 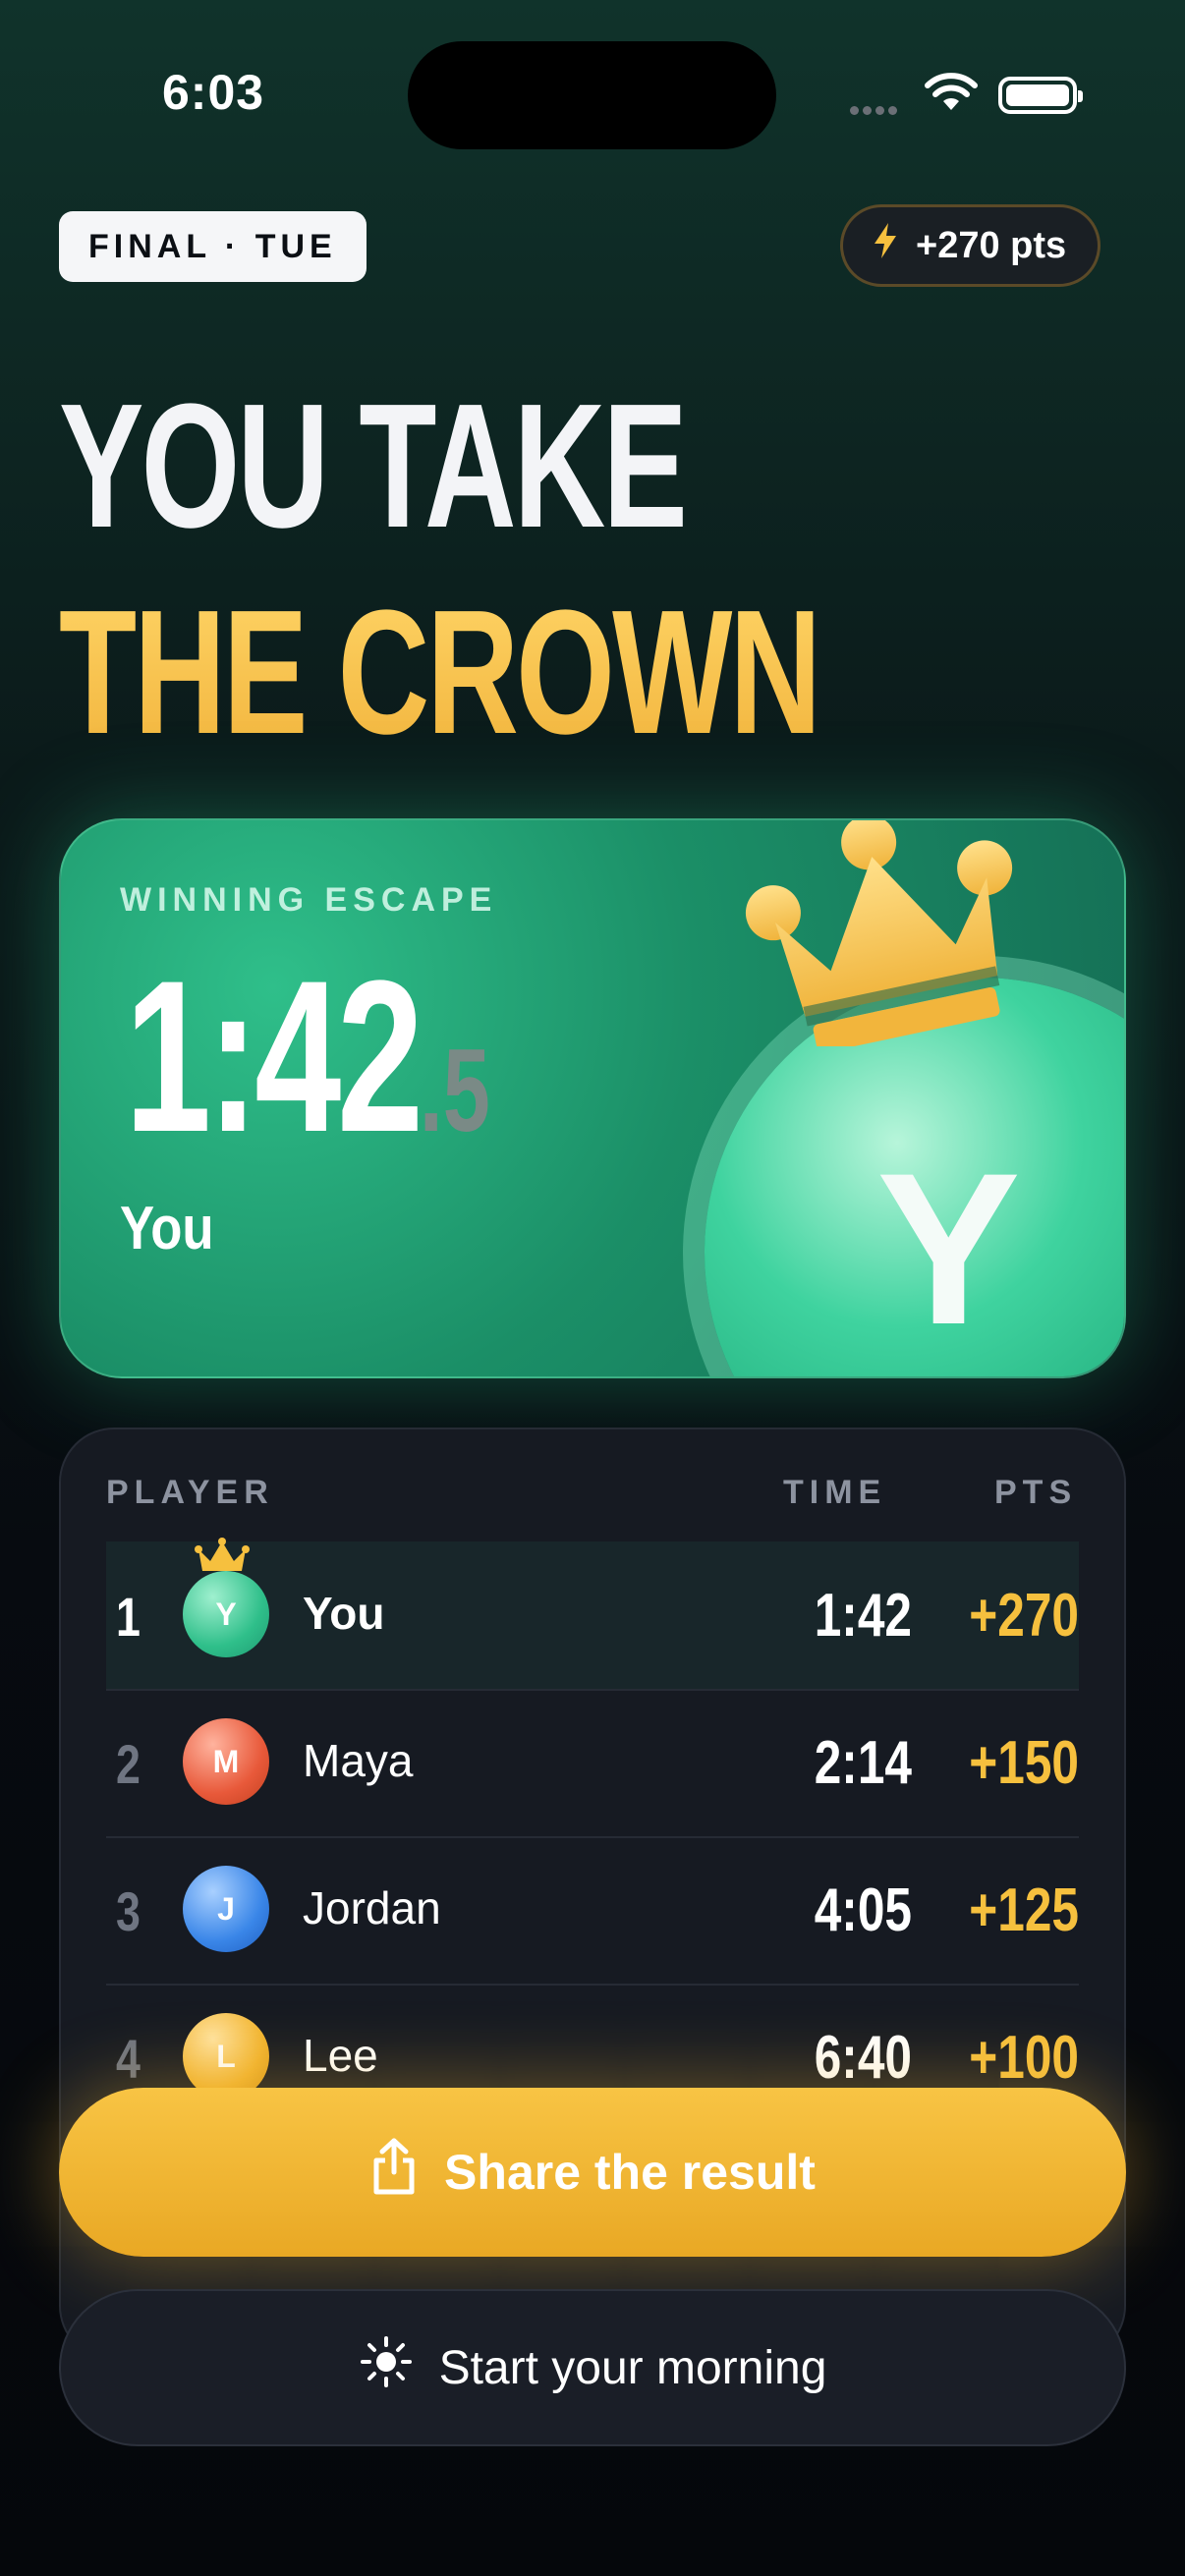 What do you see at coordinates (394, 2172) in the screenshot?
I see `share-icon` at bounding box center [394, 2172].